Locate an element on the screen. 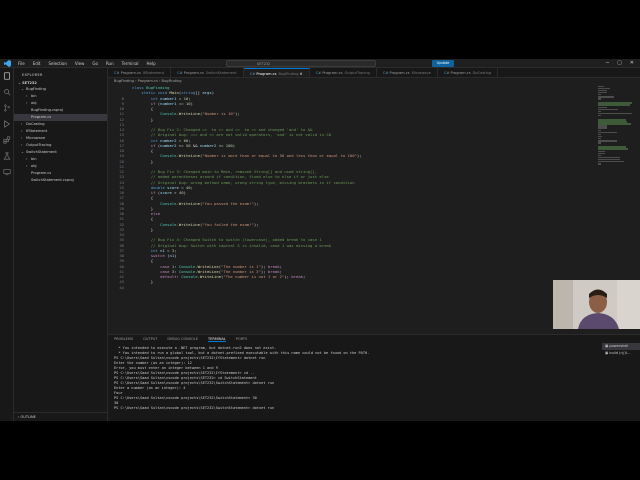  tab-folder-label: SwitchStatement is located at coordinates (221, 73).